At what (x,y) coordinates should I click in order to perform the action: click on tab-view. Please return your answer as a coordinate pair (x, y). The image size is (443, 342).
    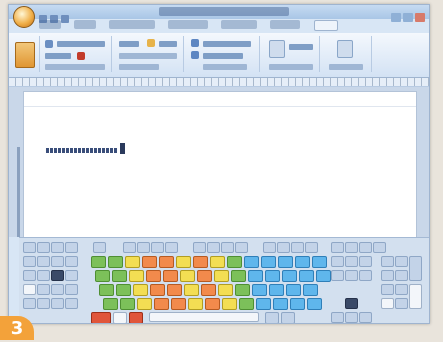
    Looking at the image, I should click on (325, 25).